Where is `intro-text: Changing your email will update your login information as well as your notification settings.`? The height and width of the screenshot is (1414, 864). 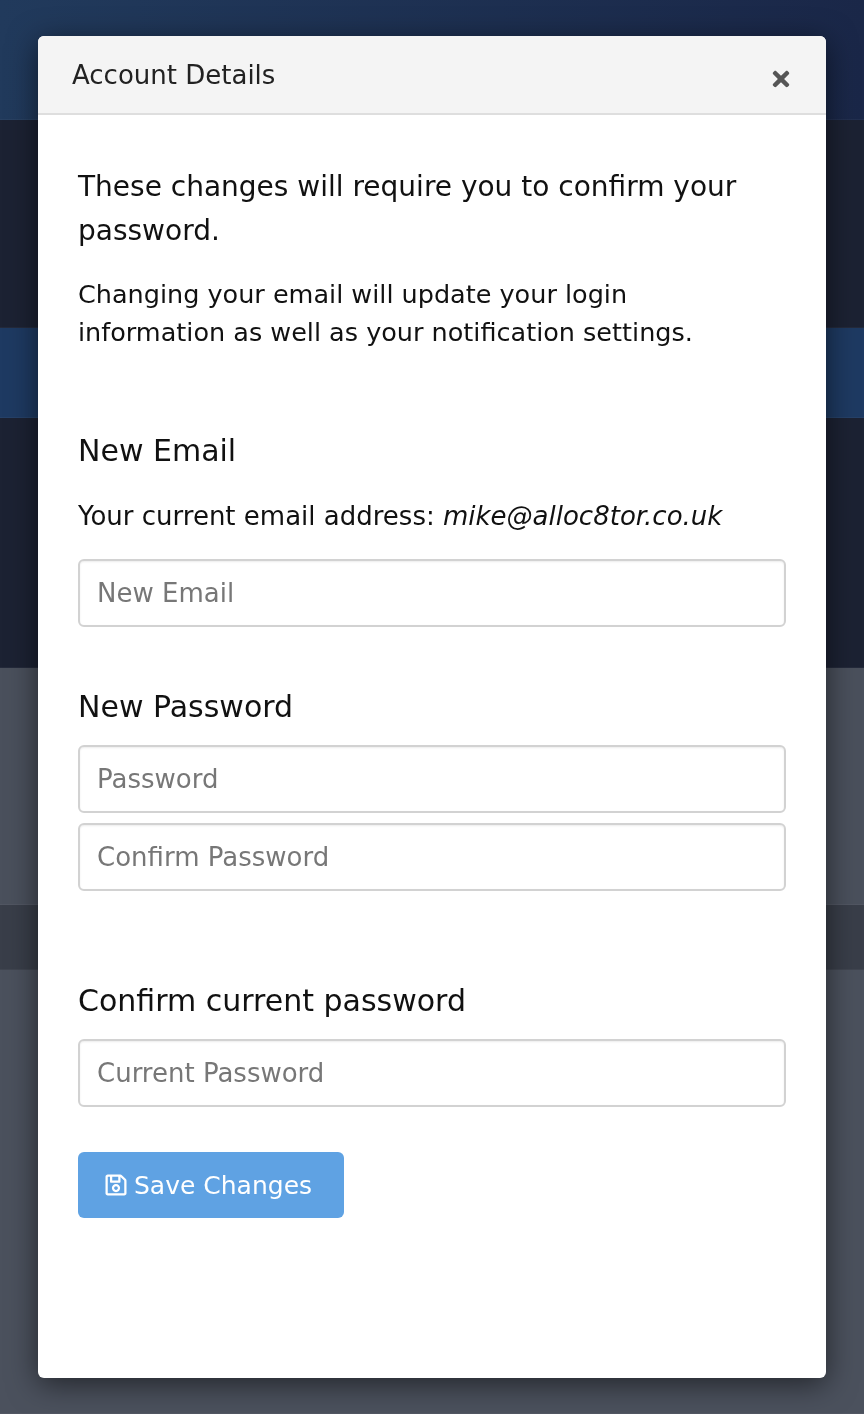
intro-text: Changing your email will update your login information as well as your notification settings. is located at coordinates (386, 313).